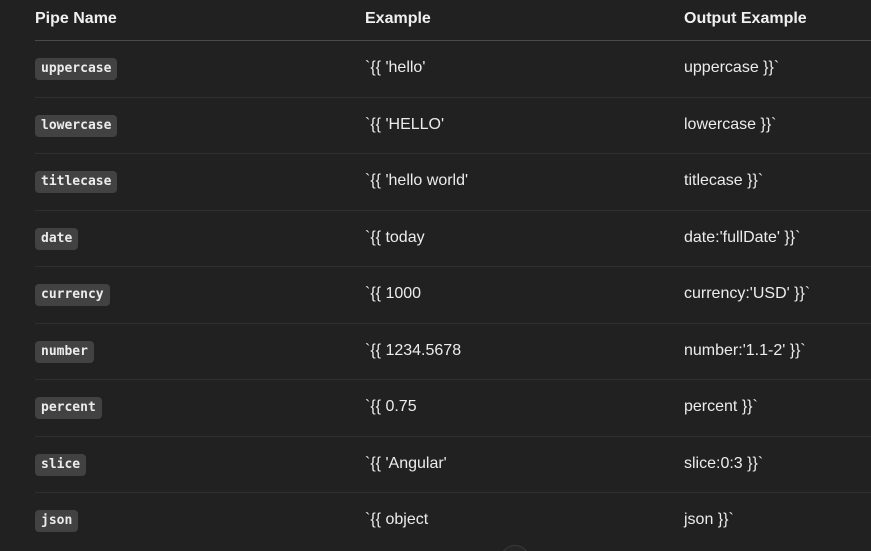 Image resolution: width=871 pixels, height=551 pixels. Describe the element at coordinates (742, 237) in the screenshot. I see `output-cell: date:'fullDate' }}`` at that location.